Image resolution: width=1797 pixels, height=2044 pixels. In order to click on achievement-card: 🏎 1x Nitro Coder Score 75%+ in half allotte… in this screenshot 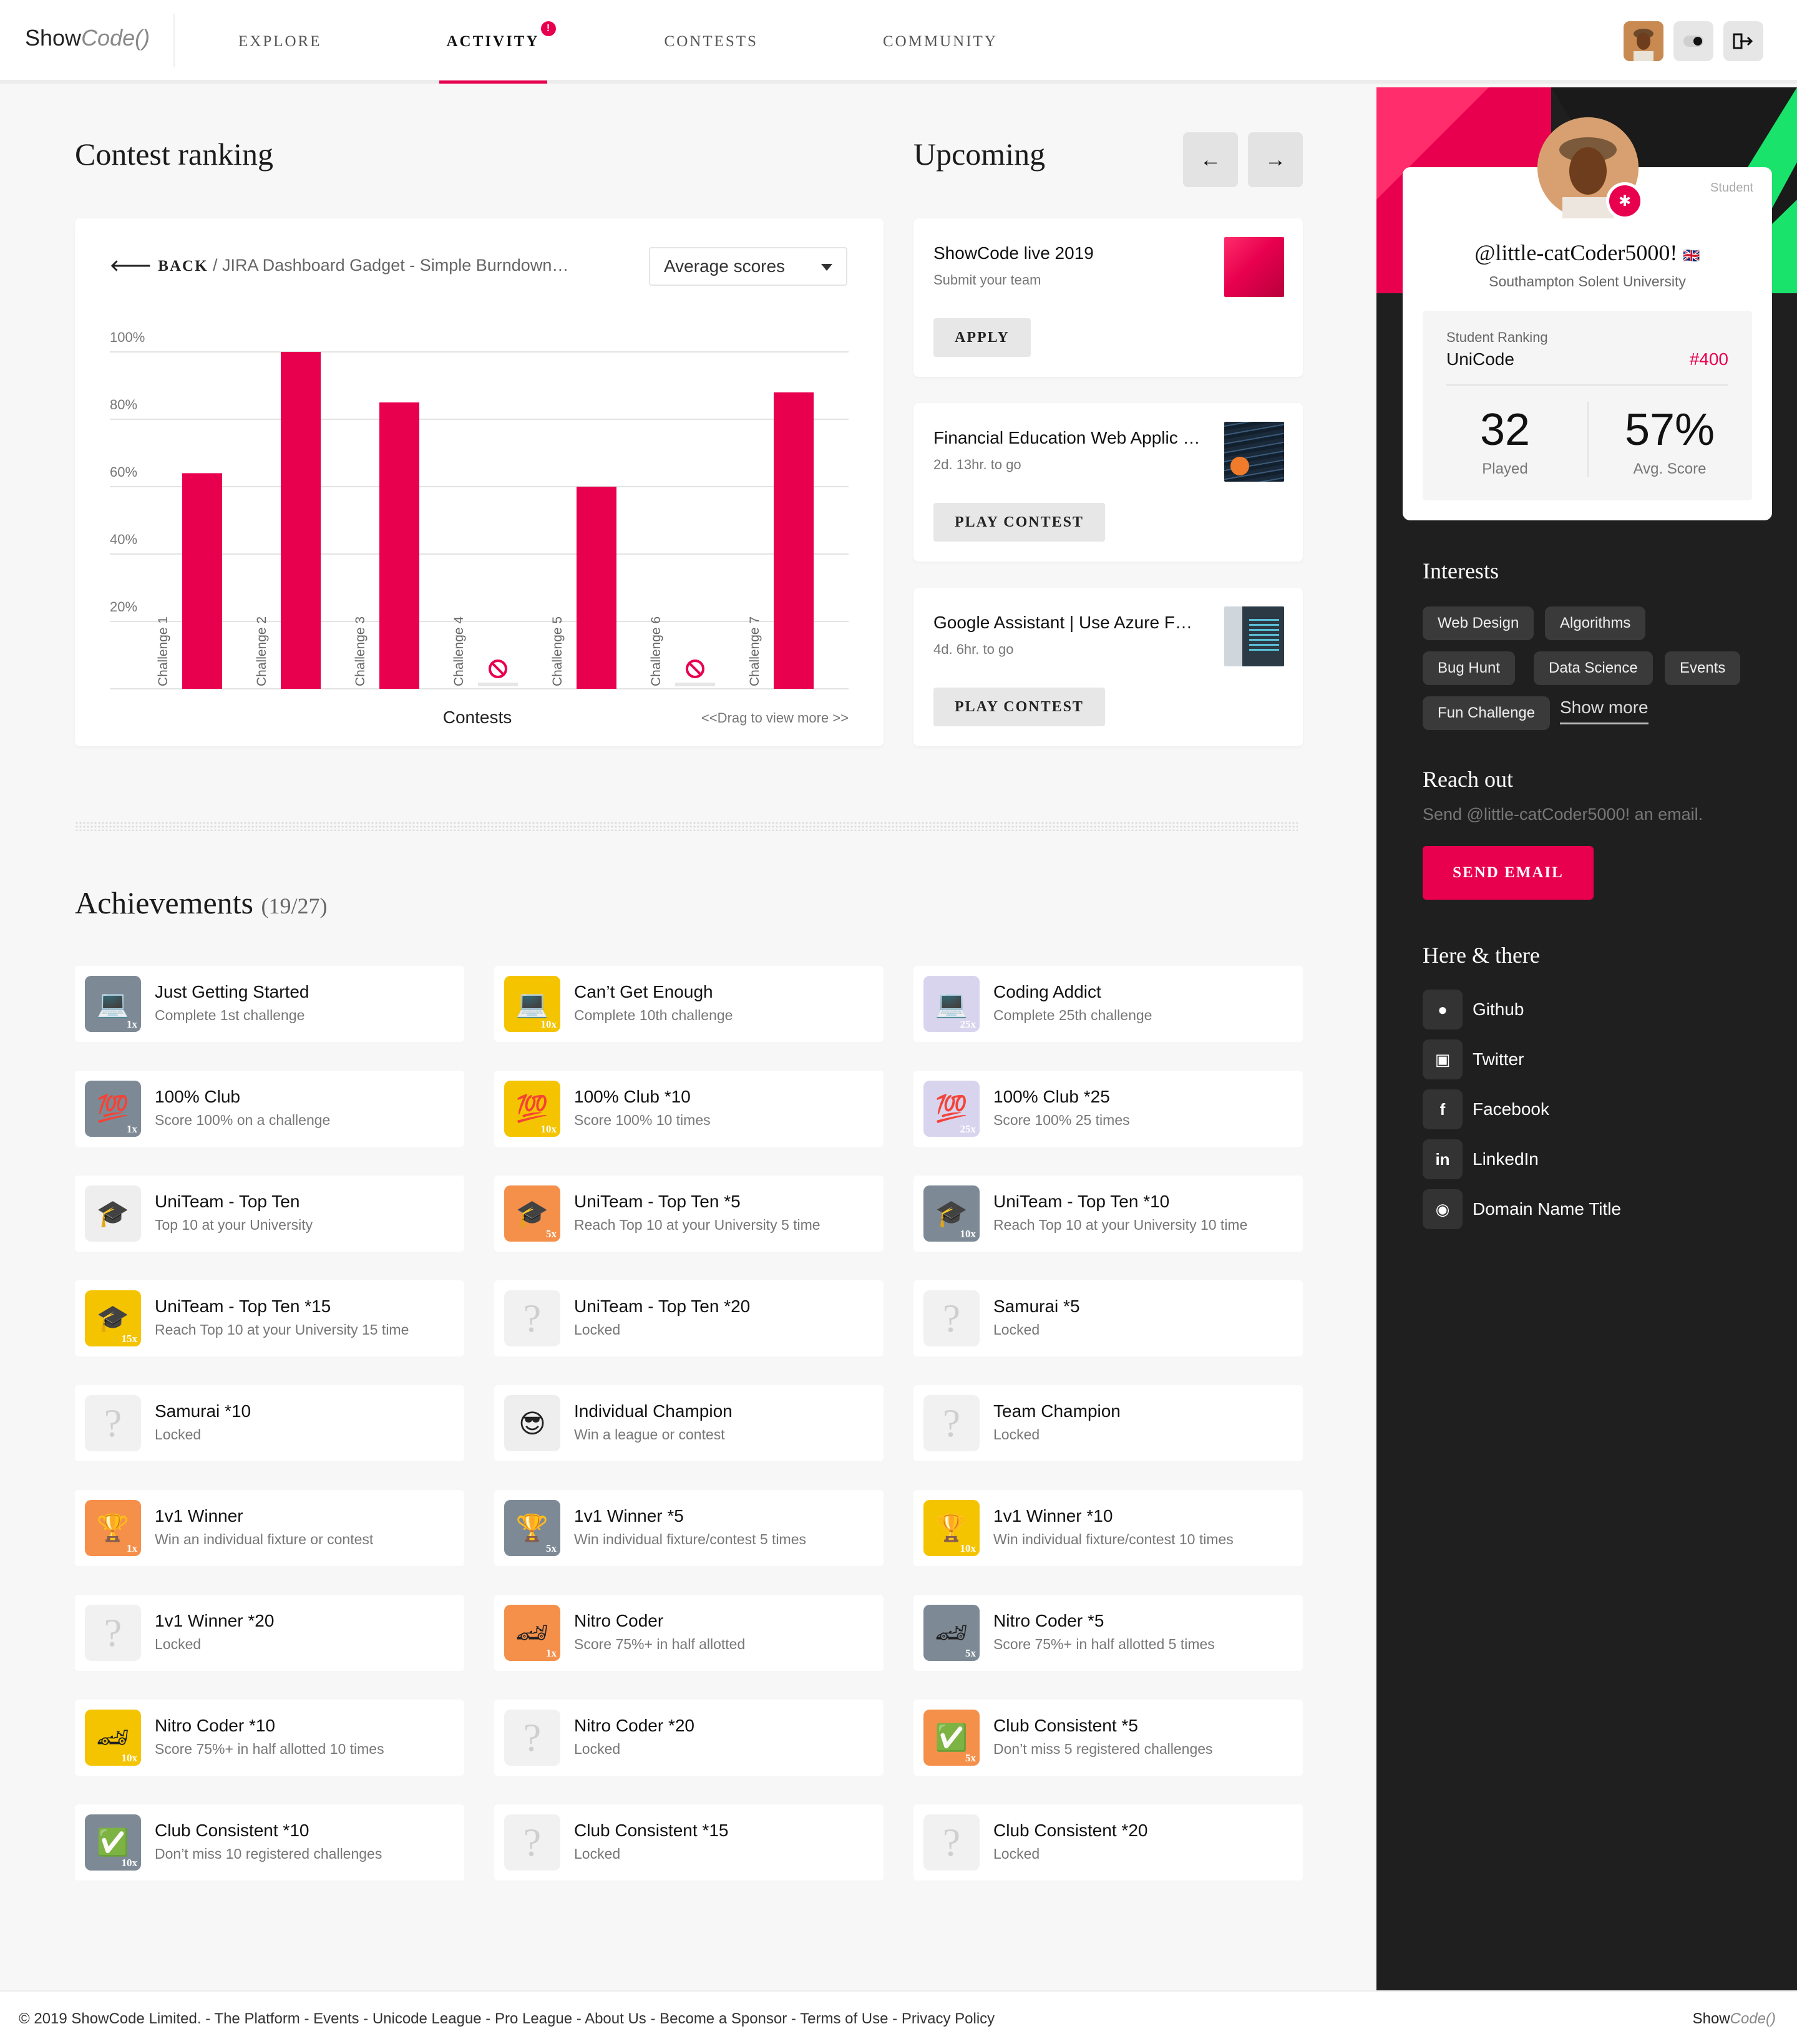, I will do `click(689, 1633)`.